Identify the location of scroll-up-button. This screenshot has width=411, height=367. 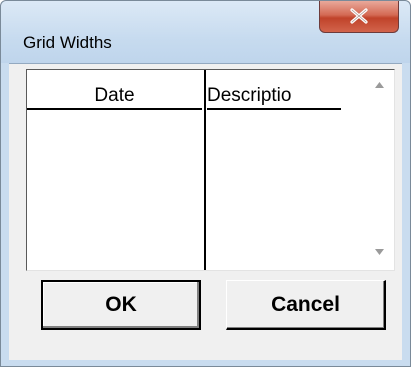
(378, 86).